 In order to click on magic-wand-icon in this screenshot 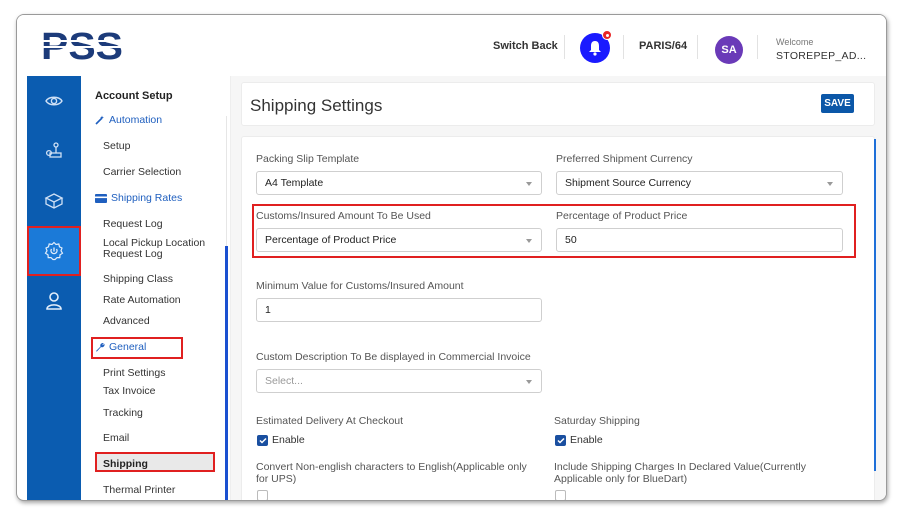, I will do `click(99, 120)`.